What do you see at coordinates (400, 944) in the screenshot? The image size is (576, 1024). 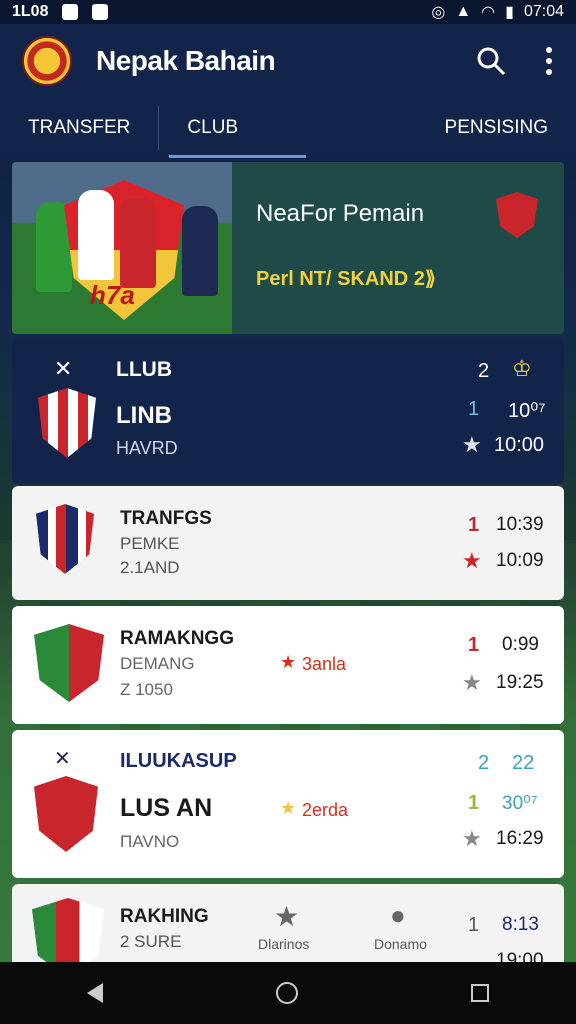 I see `nav-label-2: Donamo` at bounding box center [400, 944].